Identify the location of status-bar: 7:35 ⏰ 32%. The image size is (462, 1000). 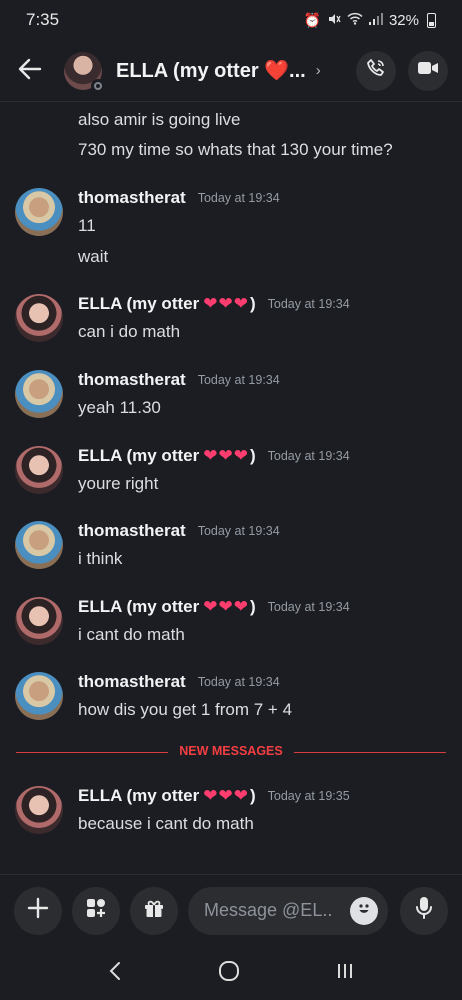
(231, 20).